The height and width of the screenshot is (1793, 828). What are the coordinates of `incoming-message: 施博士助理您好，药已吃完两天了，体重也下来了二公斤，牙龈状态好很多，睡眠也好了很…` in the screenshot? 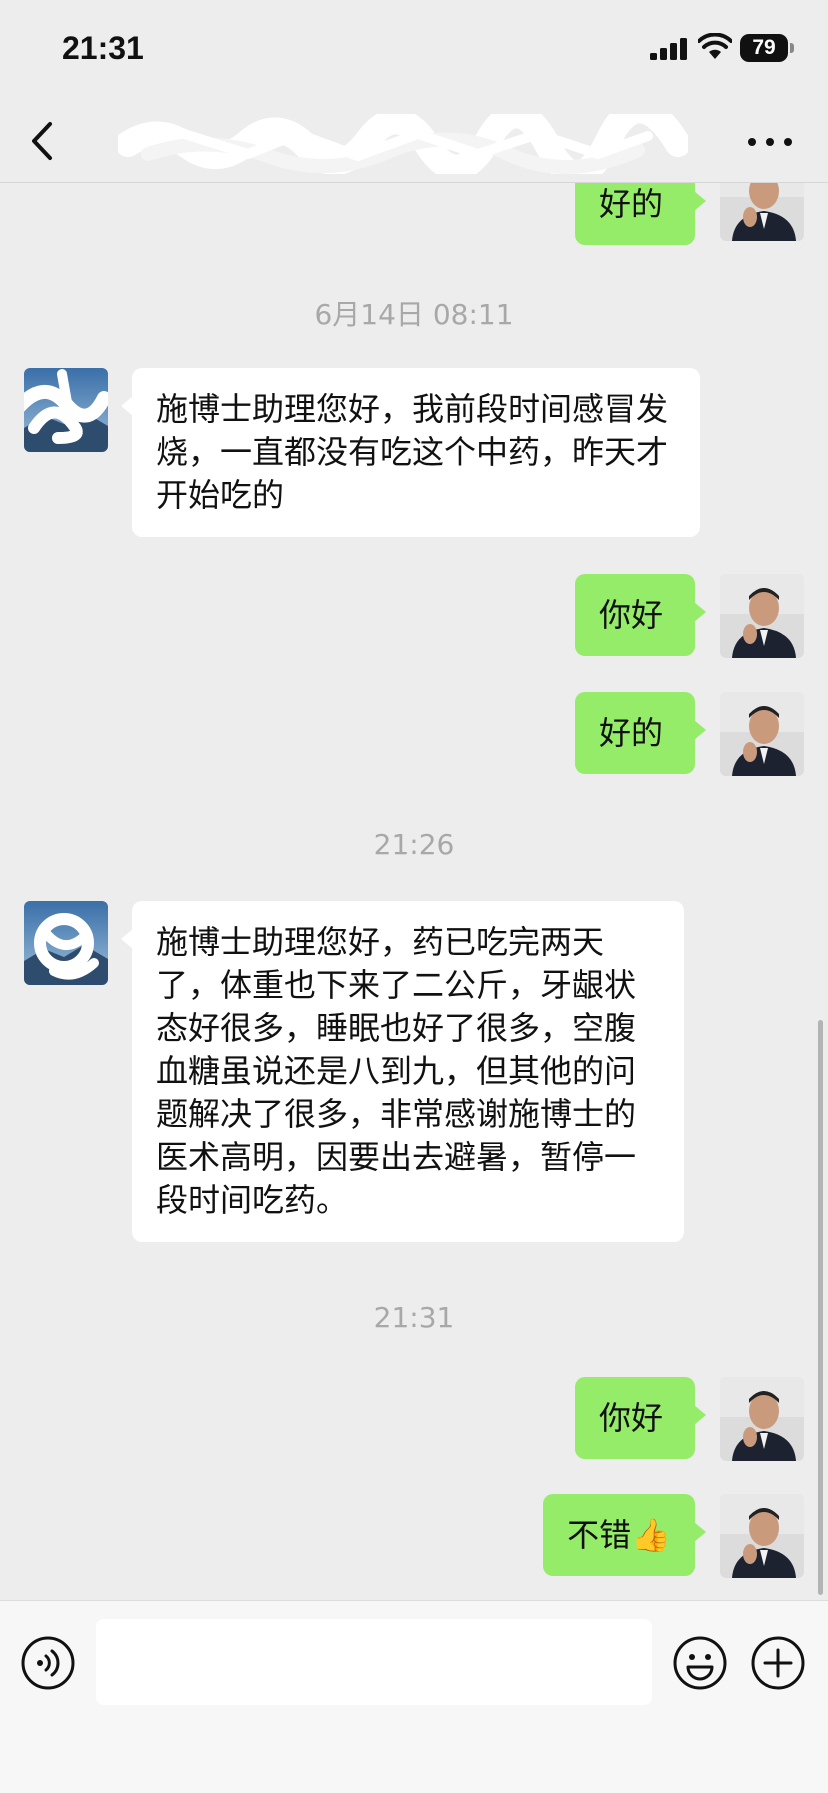 It's located at (402, 1071).